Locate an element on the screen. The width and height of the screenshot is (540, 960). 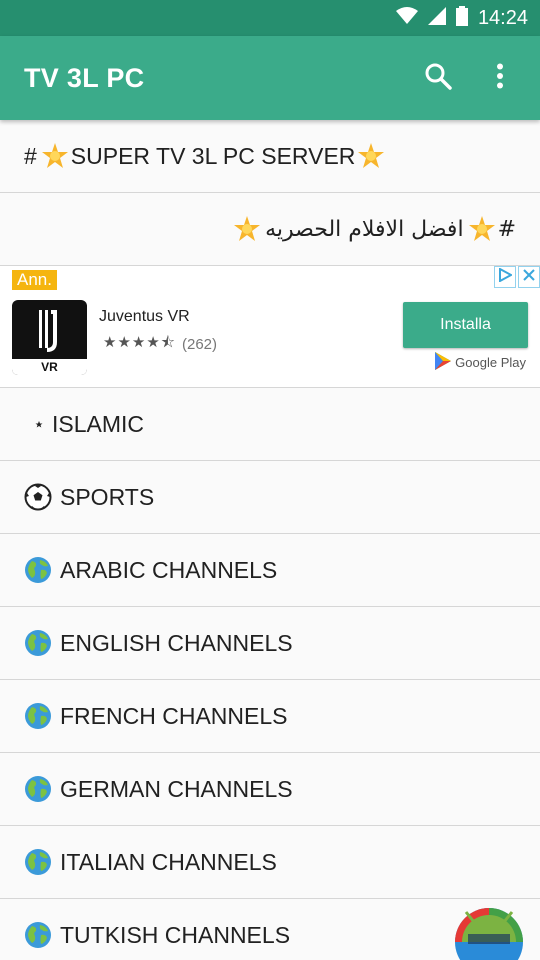
signal-icon is located at coordinates (436, 18).